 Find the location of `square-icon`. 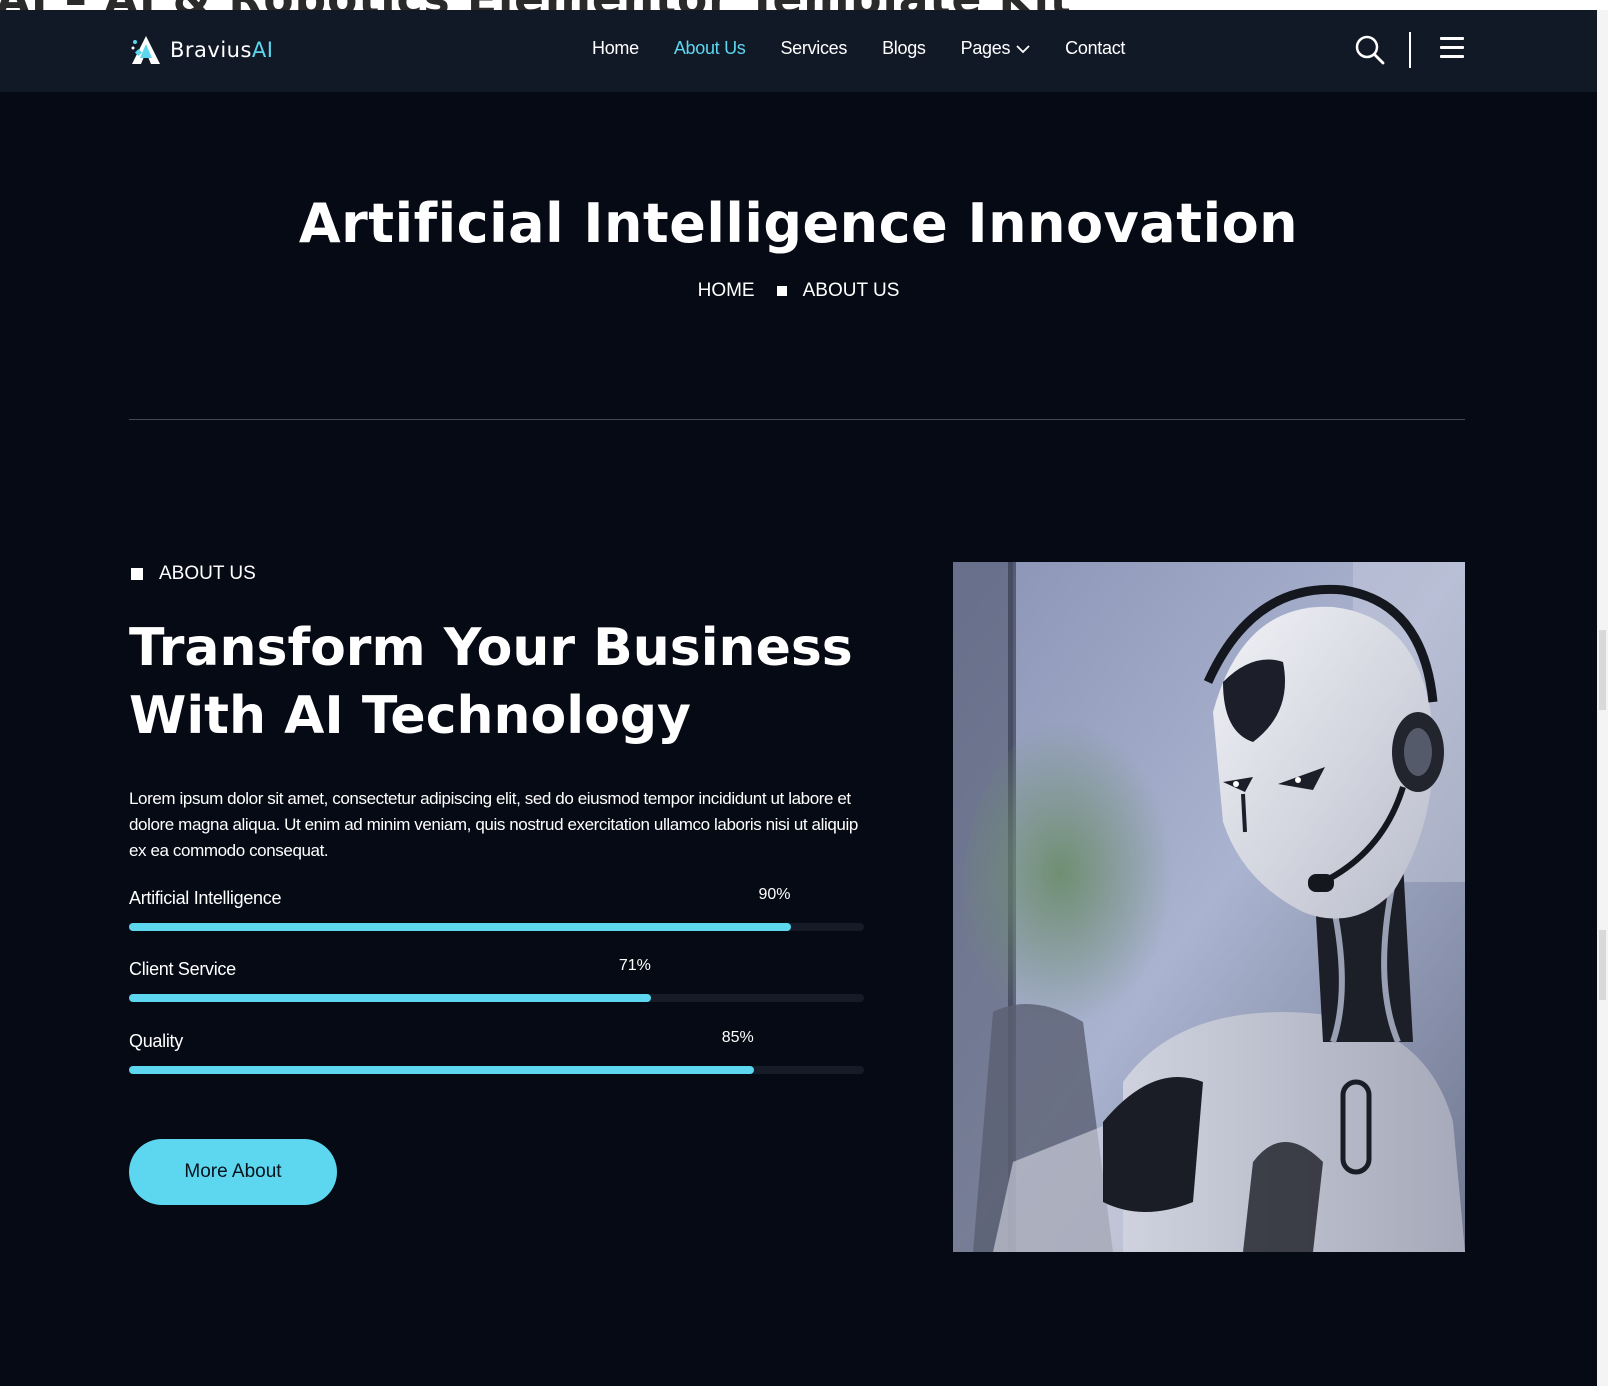

square-icon is located at coordinates (137, 574).